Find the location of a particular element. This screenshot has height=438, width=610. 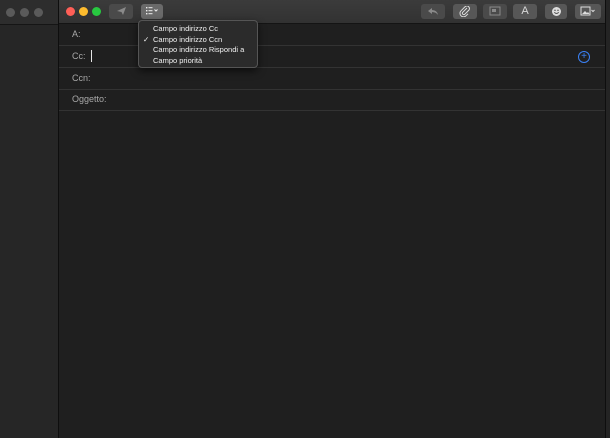

list-chevron-icon is located at coordinates (152, 10).